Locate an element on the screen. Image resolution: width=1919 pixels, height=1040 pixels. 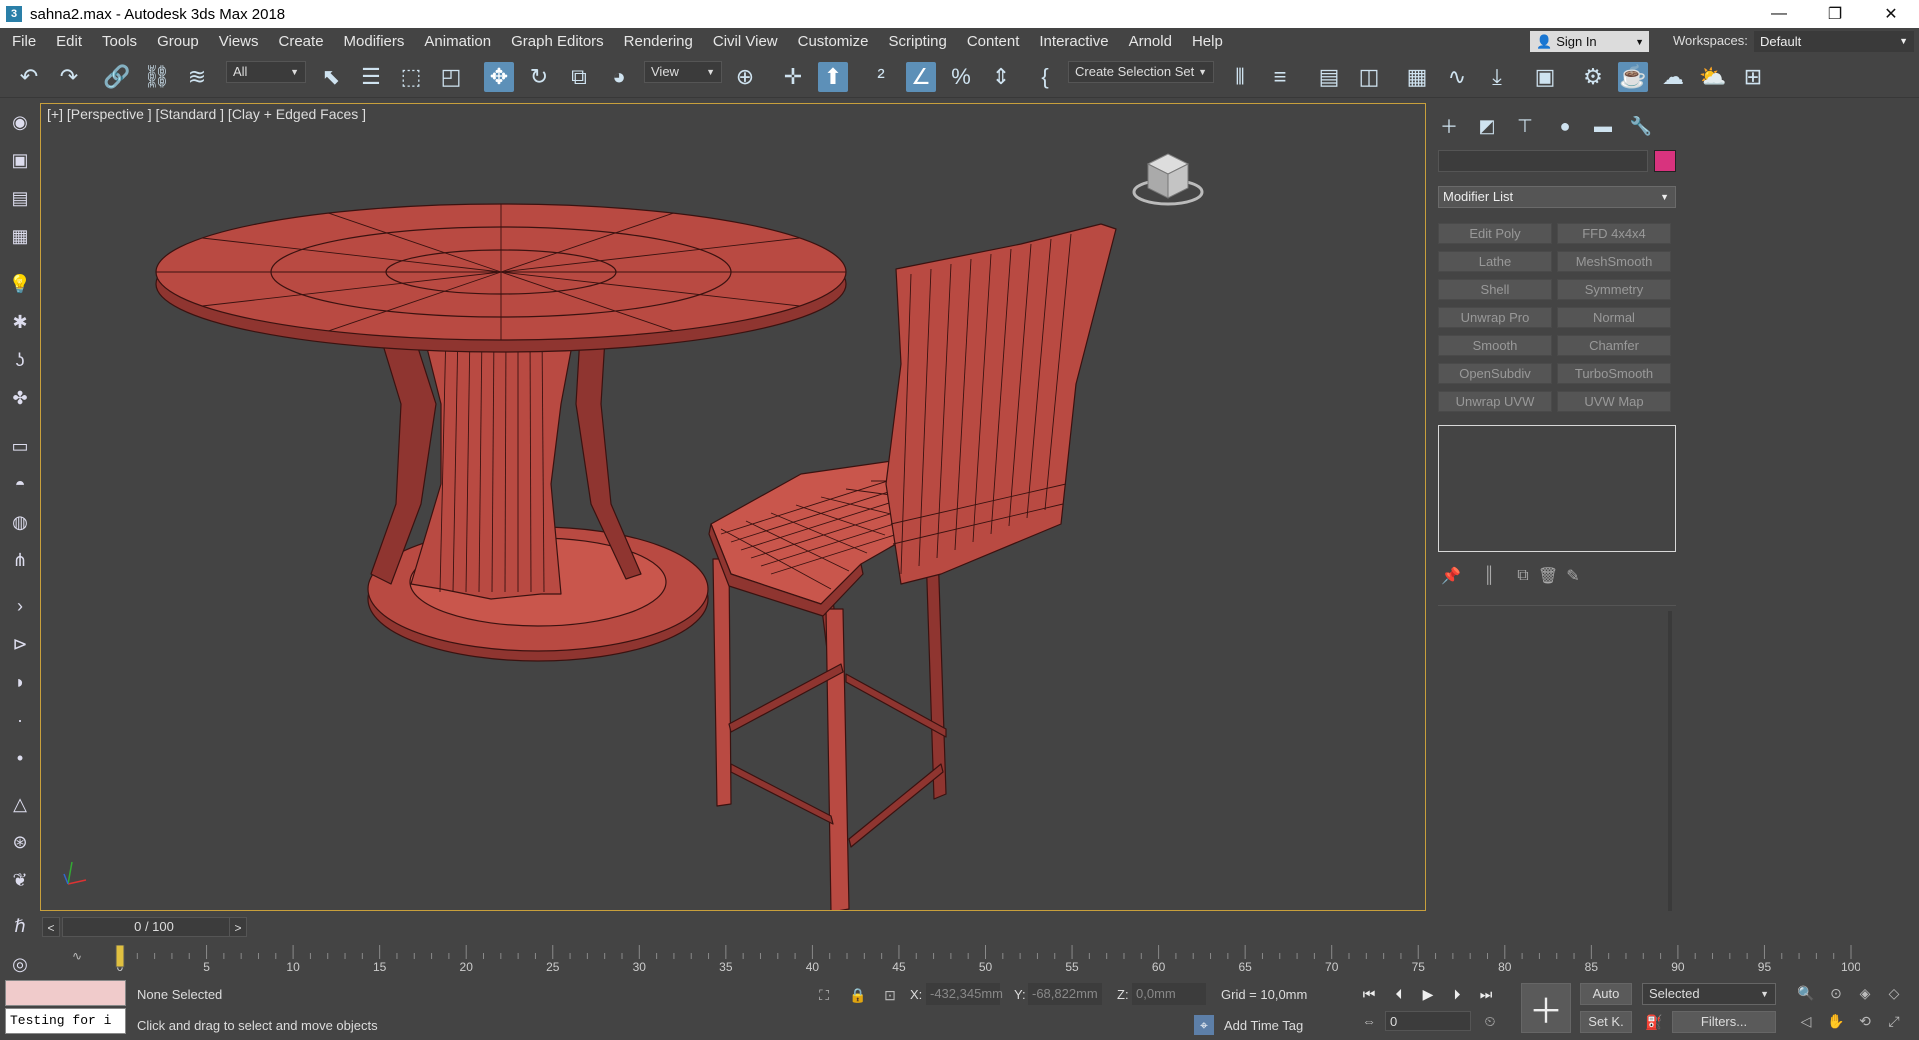
object-name-field is located at coordinates (1543, 161).